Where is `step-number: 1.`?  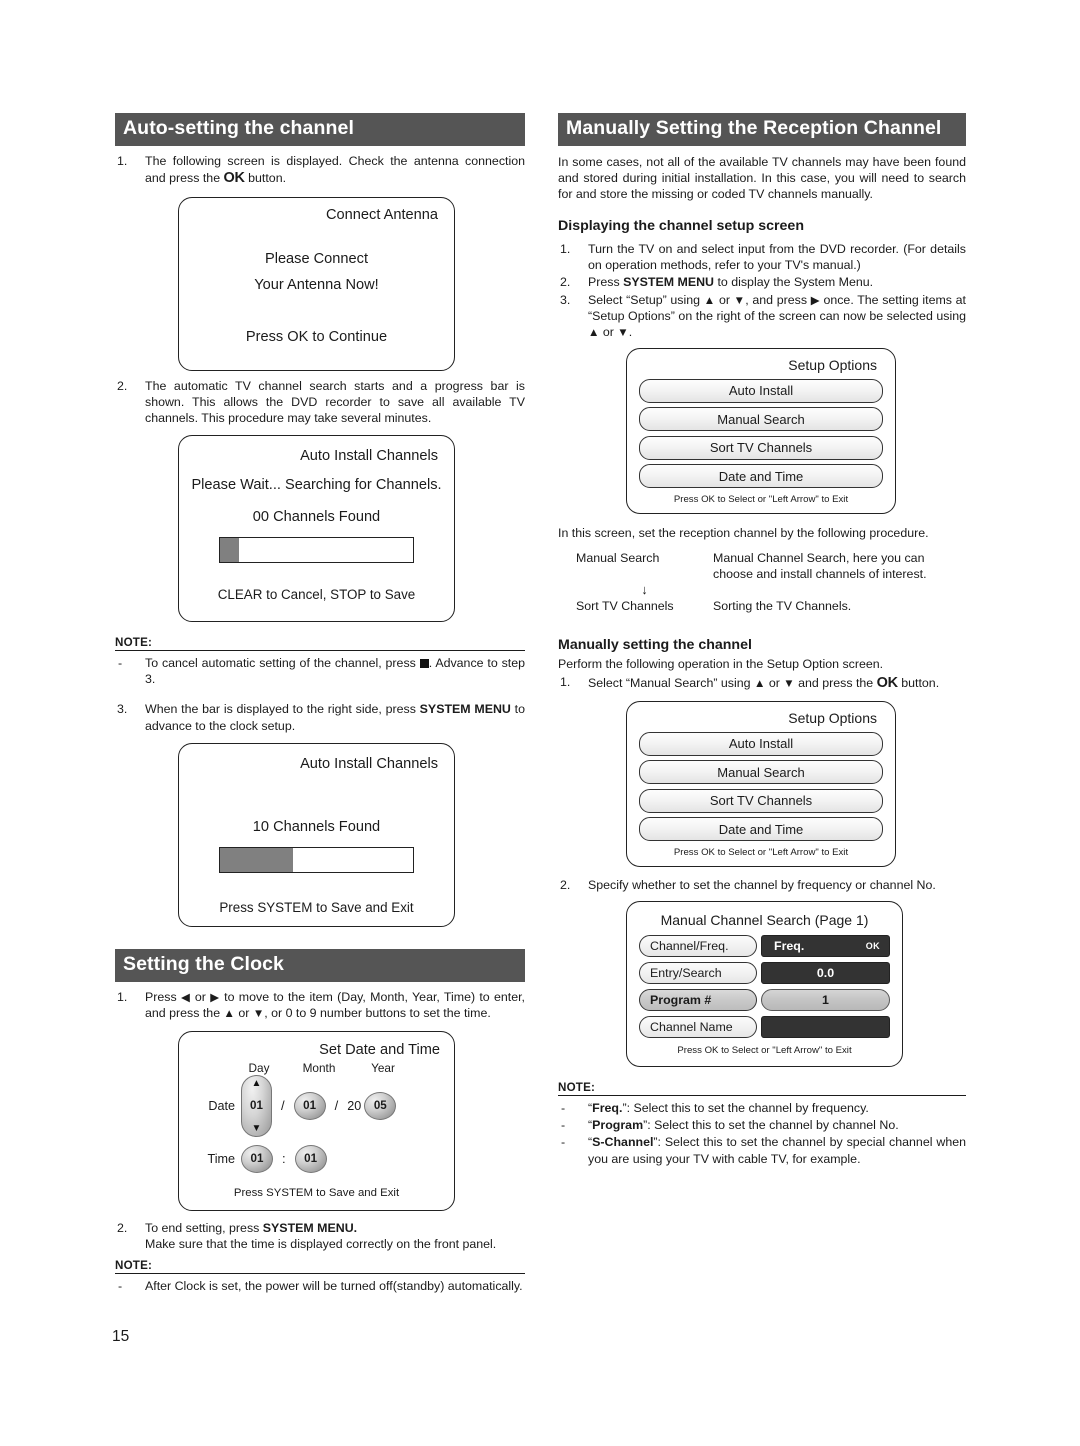 step-number: 1. is located at coordinates (565, 249).